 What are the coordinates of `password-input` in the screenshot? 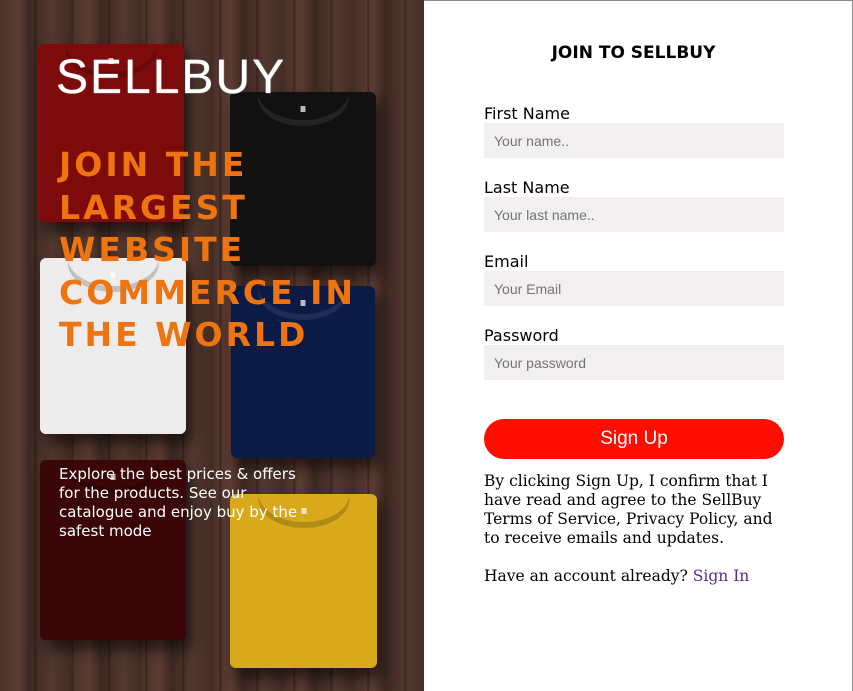 It's located at (634, 362).